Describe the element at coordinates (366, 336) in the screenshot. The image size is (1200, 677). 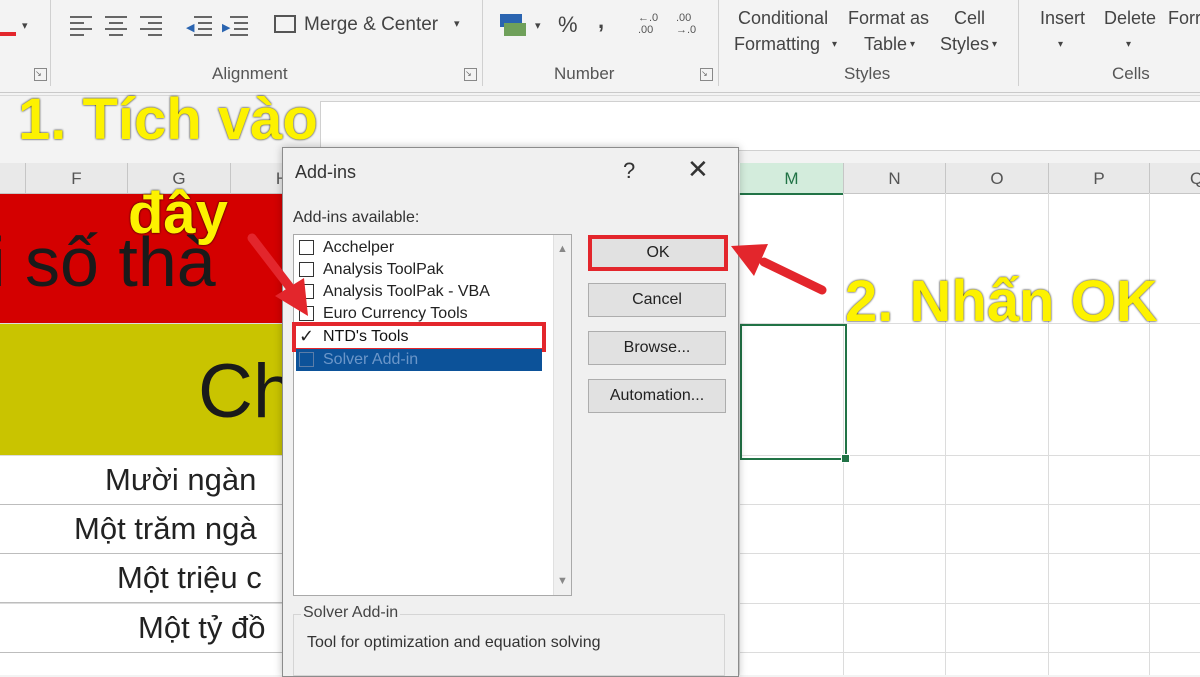
I see `list-item-label: NTD's Tools` at that location.